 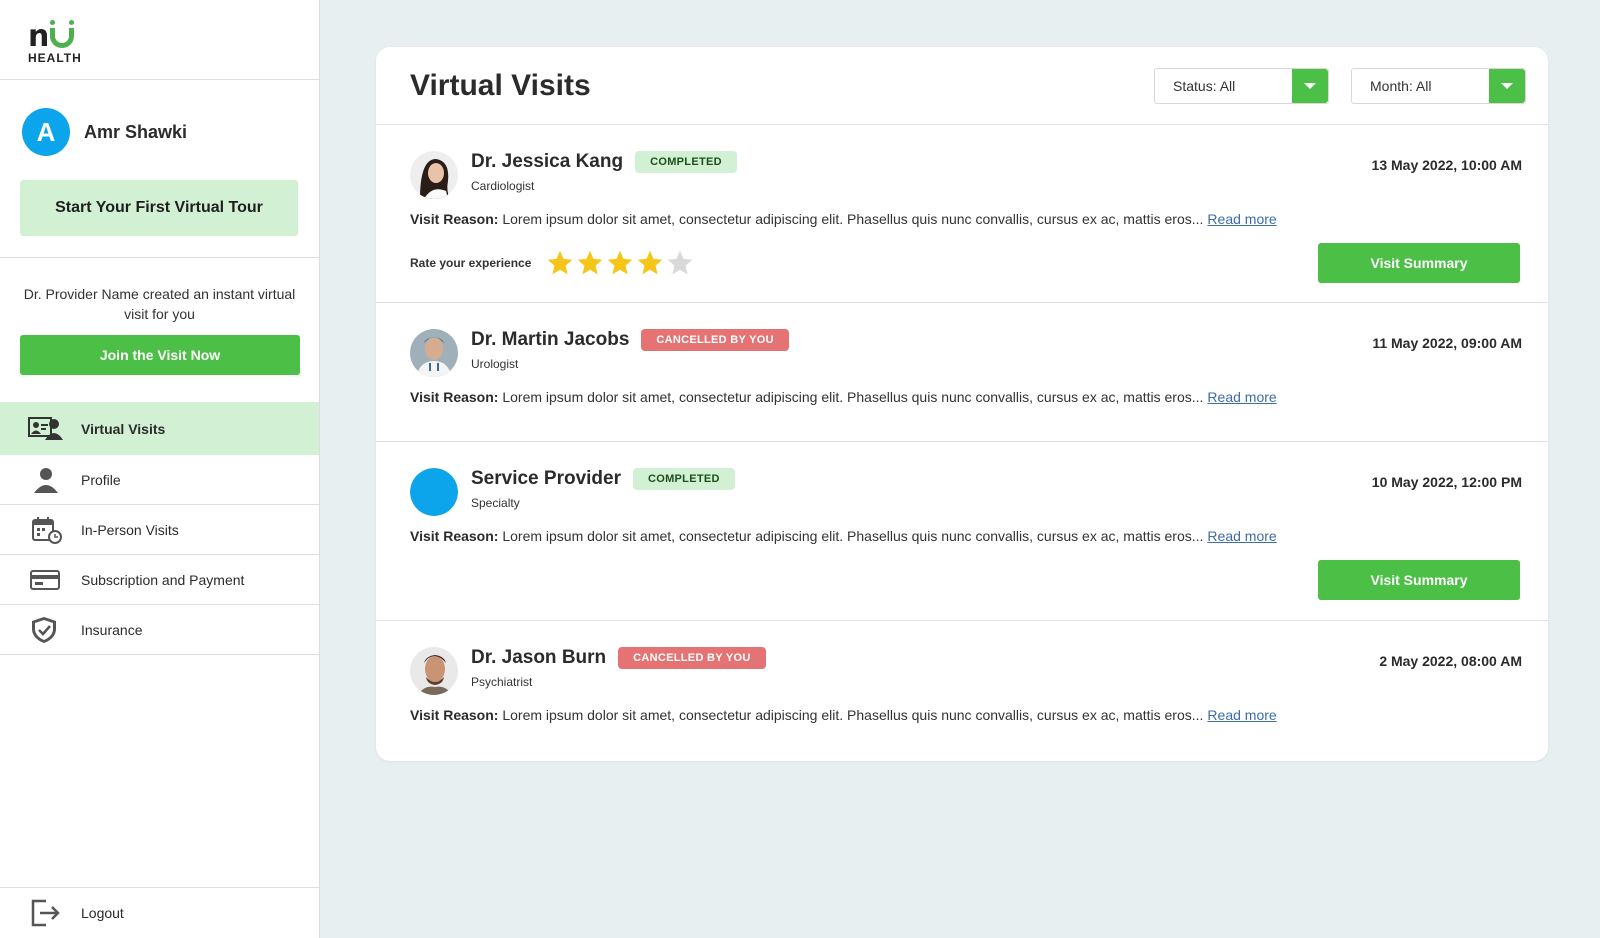 I want to click on doctor-name: Dr. Martin Jacobs, so click(x=550, y=340).